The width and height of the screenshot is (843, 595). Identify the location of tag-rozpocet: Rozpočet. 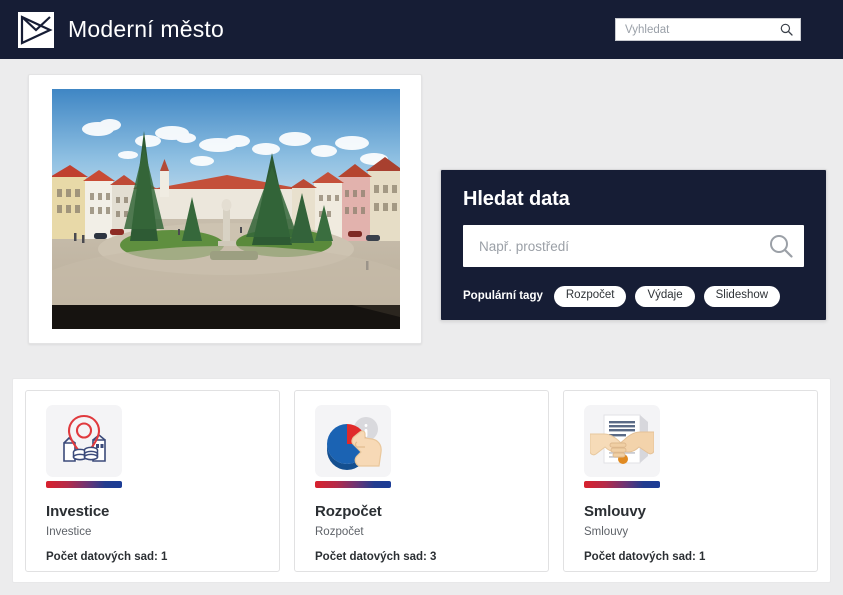
(590, 296).